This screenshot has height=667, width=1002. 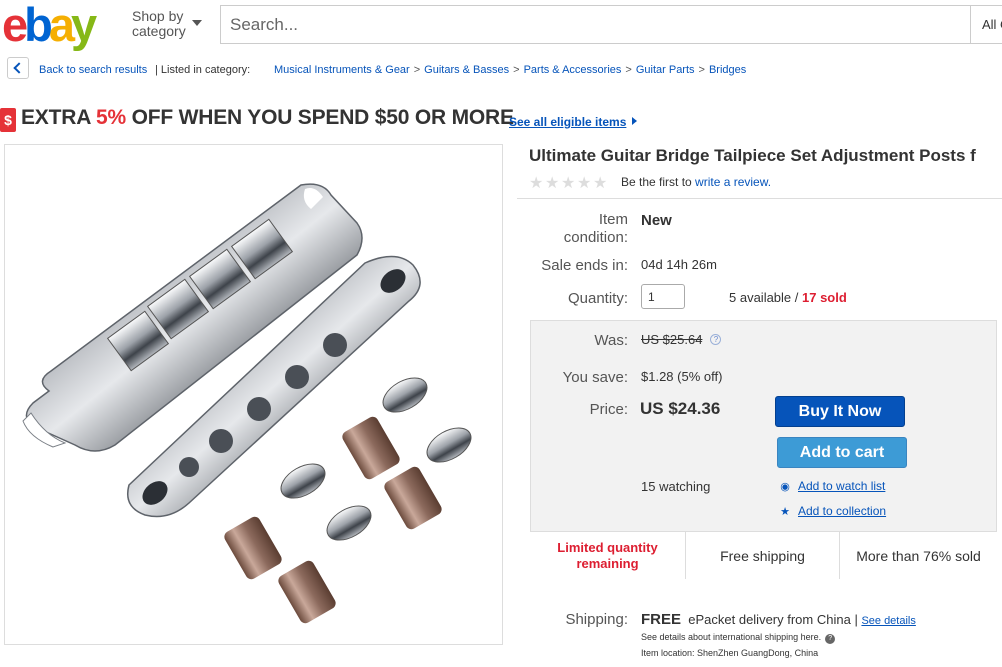 What do you see at coordinates (785, 487) in the screenshot?
I see `eye-icon: ◉` at bounding box center [785, 487].